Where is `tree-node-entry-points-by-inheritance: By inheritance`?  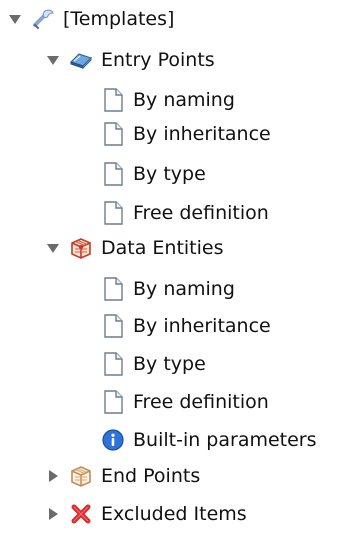 tree-node-entry-points-by-inheritance: By inheritance is located at coordinates (185, 134).